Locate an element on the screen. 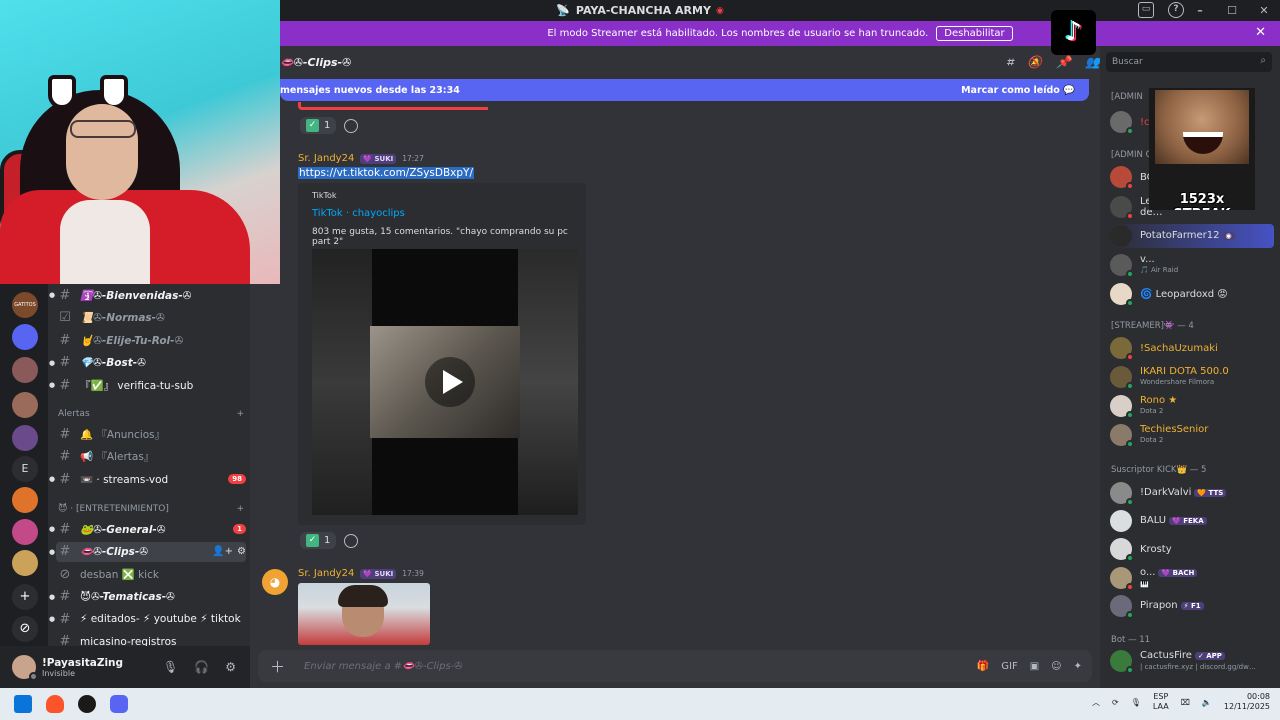 The image size is (1280, 720). maximize-button: ☐ is located at coordinates (1232, 10).